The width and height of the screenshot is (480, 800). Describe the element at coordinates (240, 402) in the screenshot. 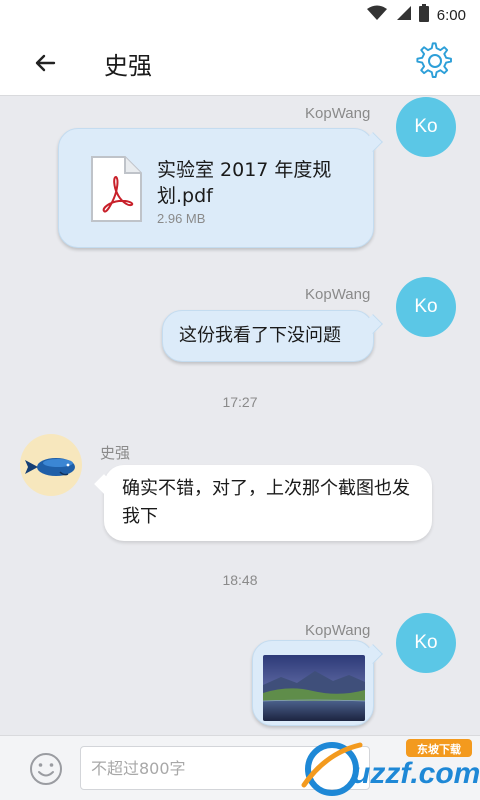

I see `timestamp: 17:27` at that location.